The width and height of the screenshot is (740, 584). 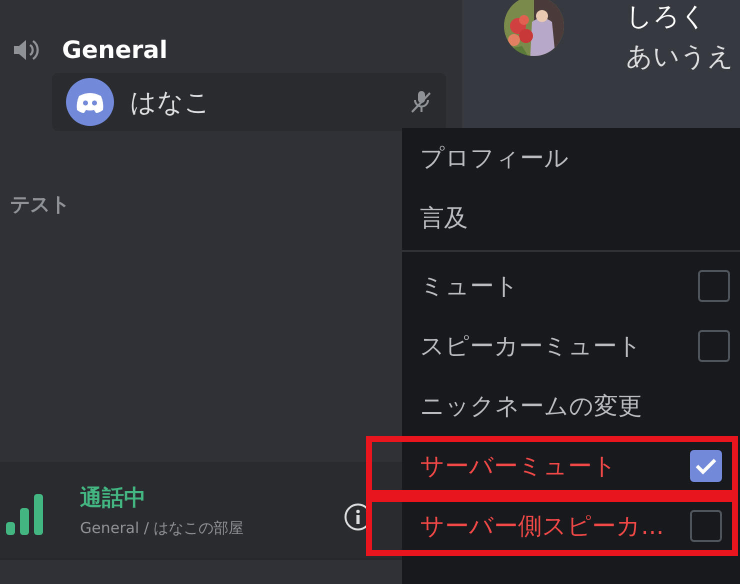 I want to click on voice-member: はなこ, so click(x=249, y=102).